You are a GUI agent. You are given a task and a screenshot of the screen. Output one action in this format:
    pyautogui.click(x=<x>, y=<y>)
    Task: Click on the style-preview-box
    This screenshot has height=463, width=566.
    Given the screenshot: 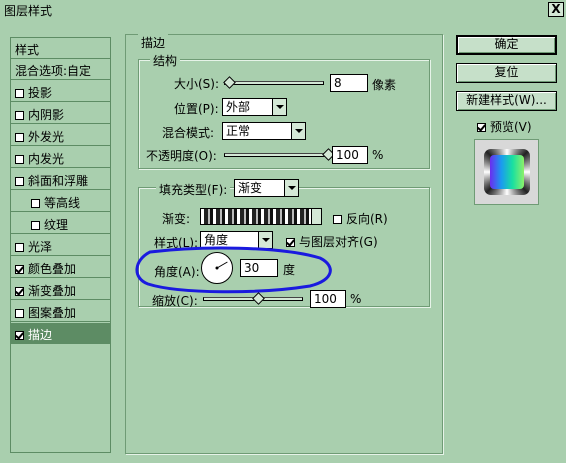 What is the action you would take?
    pyautogui.click(x=506, y=172)
    